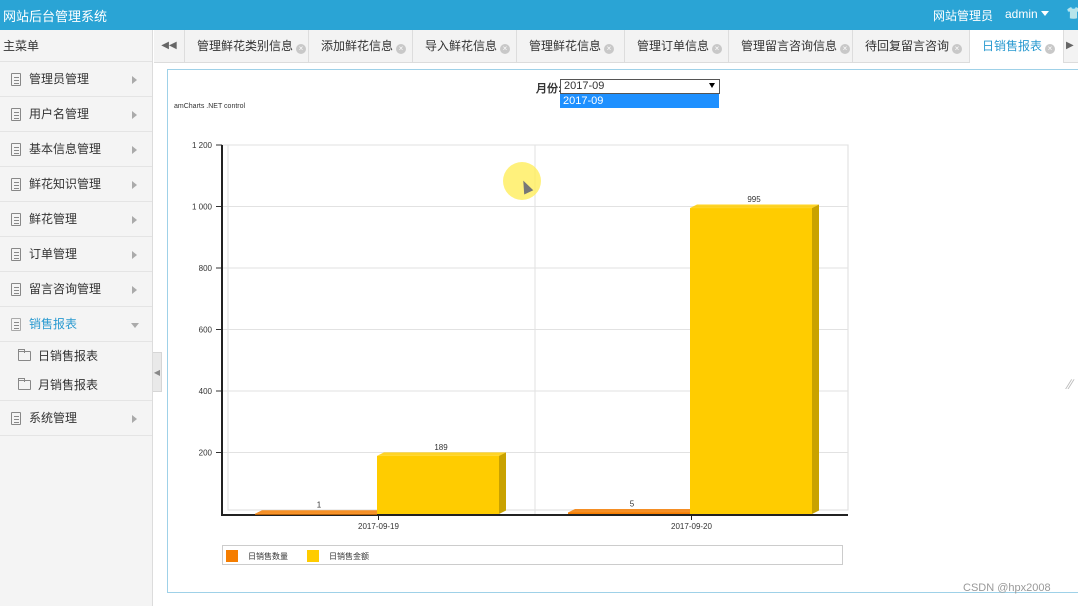  I want to click on x-tick-label: 2017-09-19, so click(378, 526).